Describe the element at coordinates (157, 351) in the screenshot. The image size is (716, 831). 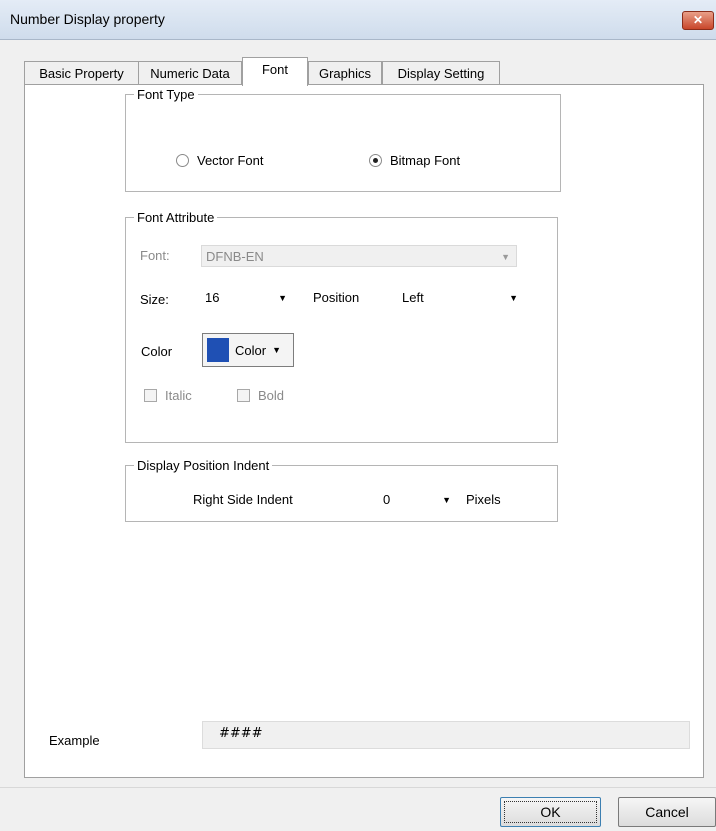
I see `color-label: Color` at that location.